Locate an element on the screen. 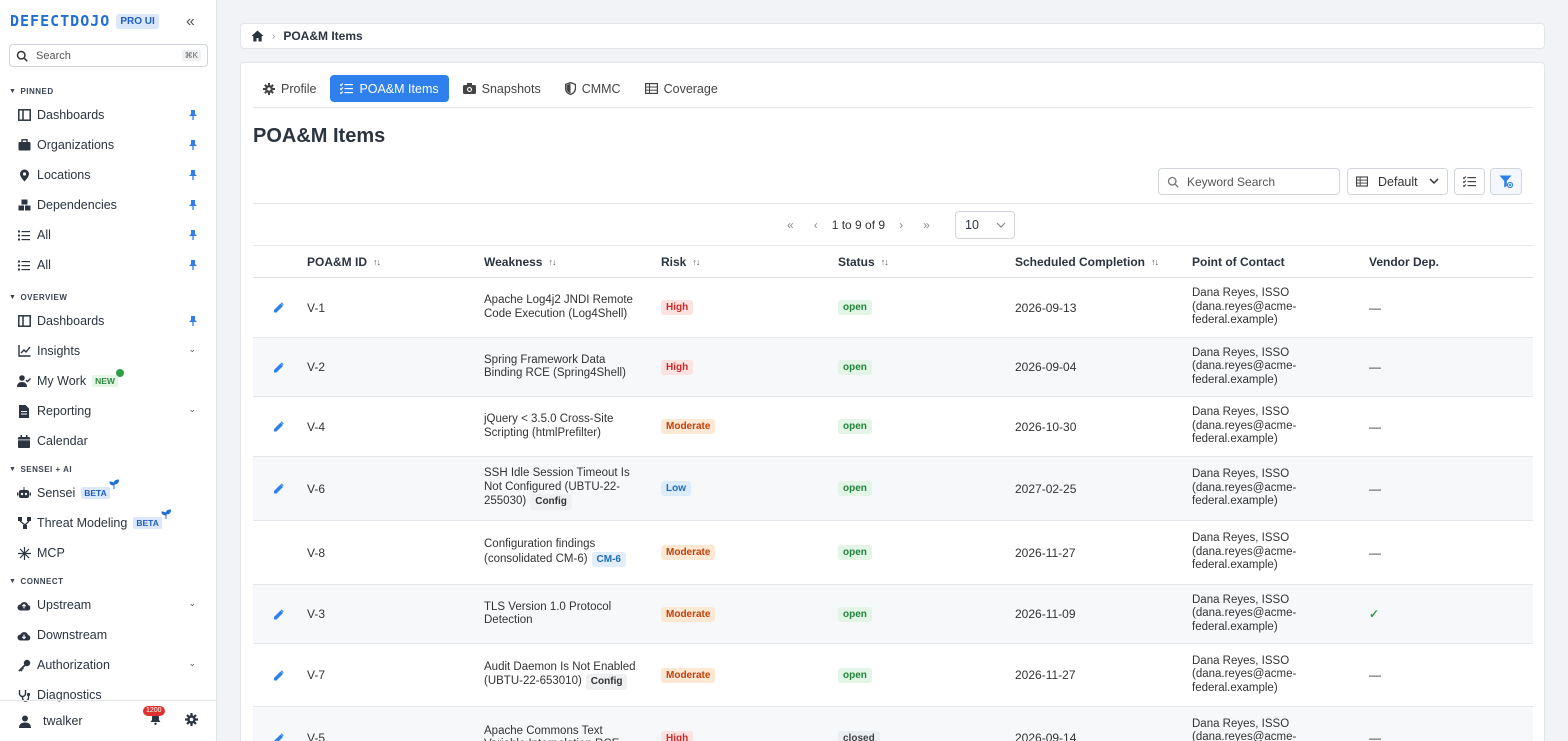 The width and height of the screenshot is (1568, 741). col-scheduled-completion: Scheduled Completion ↑↓ is located at coordinates (1087, 262).